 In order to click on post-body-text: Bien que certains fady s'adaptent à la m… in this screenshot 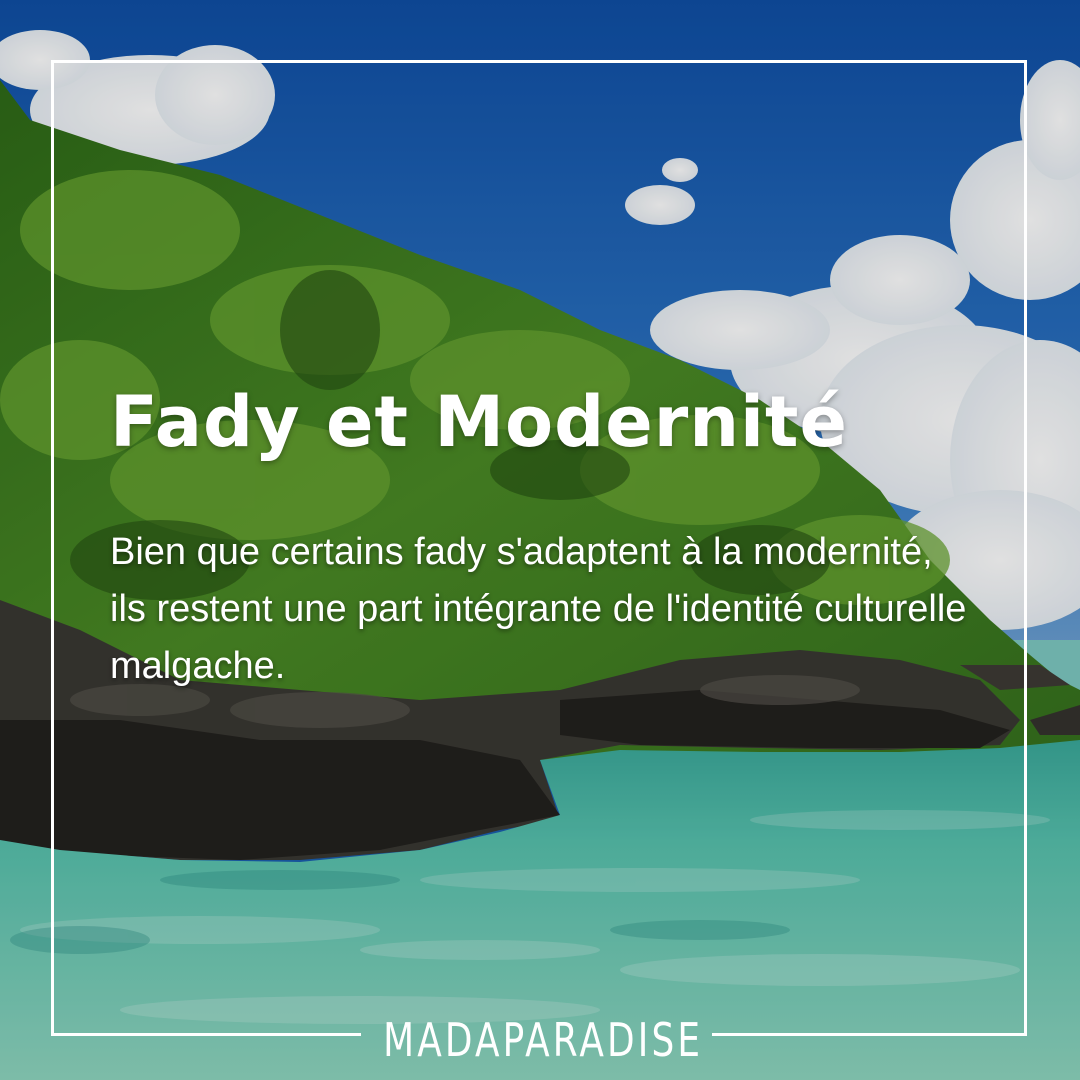, I will do `click(538, 609)`.